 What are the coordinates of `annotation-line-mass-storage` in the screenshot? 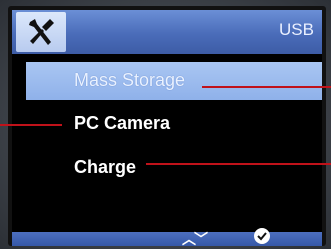 It's located at (266, 87).